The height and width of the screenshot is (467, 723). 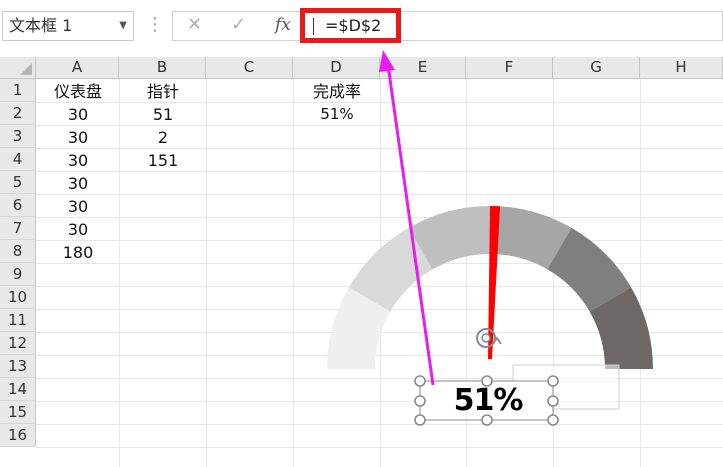 What do you see at coordinates (78, 183) in the screenshot?
I see `cell-A5: 30` at bounding box center [78, 183].